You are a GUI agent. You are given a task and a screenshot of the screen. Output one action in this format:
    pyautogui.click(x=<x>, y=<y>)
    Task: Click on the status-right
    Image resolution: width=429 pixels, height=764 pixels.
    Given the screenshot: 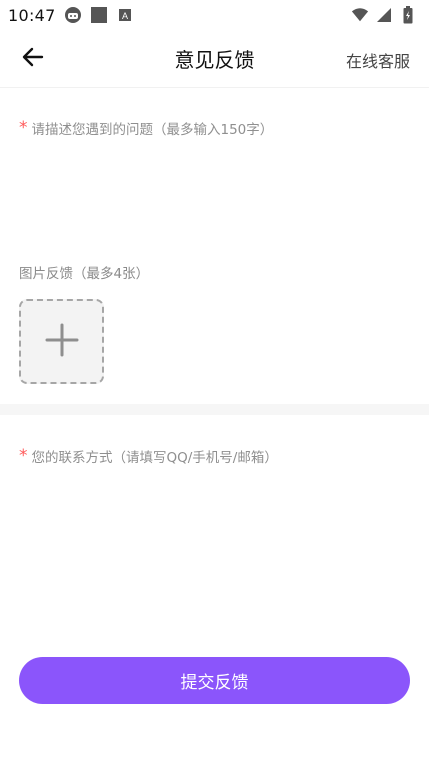 What is the action you would take?
    pyautogui.click(x=384, y=15)
    